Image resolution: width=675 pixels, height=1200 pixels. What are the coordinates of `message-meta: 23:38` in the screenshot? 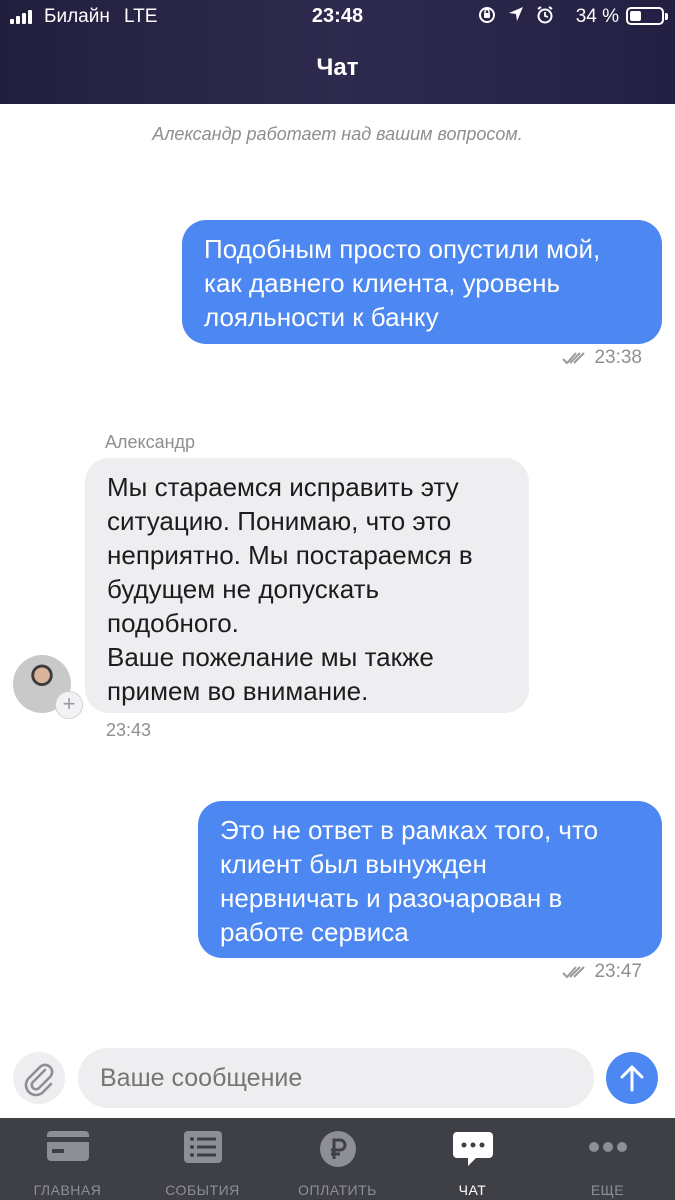 It's located at (602, 358).